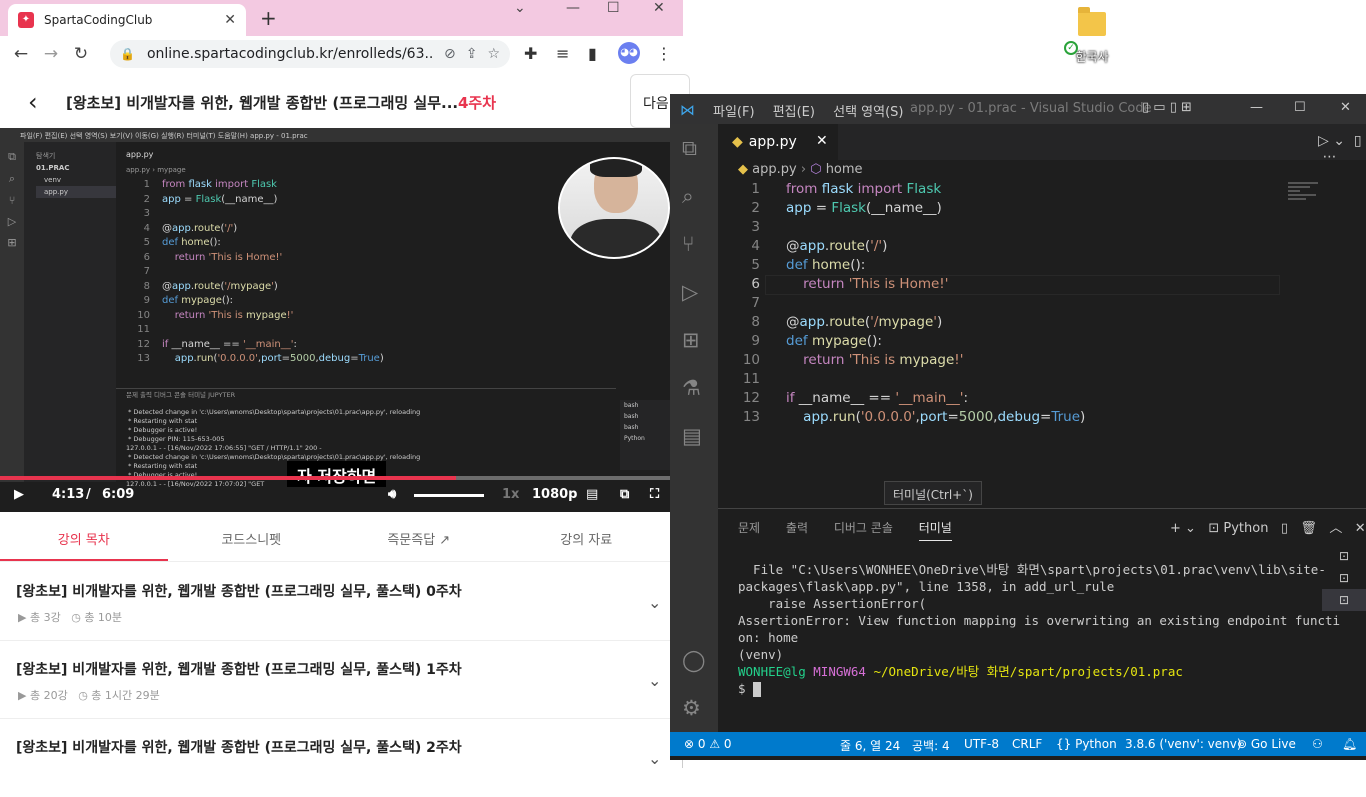 This screenshot has height=797, width=1366. What do you see at coordinates (493, 54) in the screenshot?
I see `bookmark-star-icon: ☆` at bounding box center [493, 54].